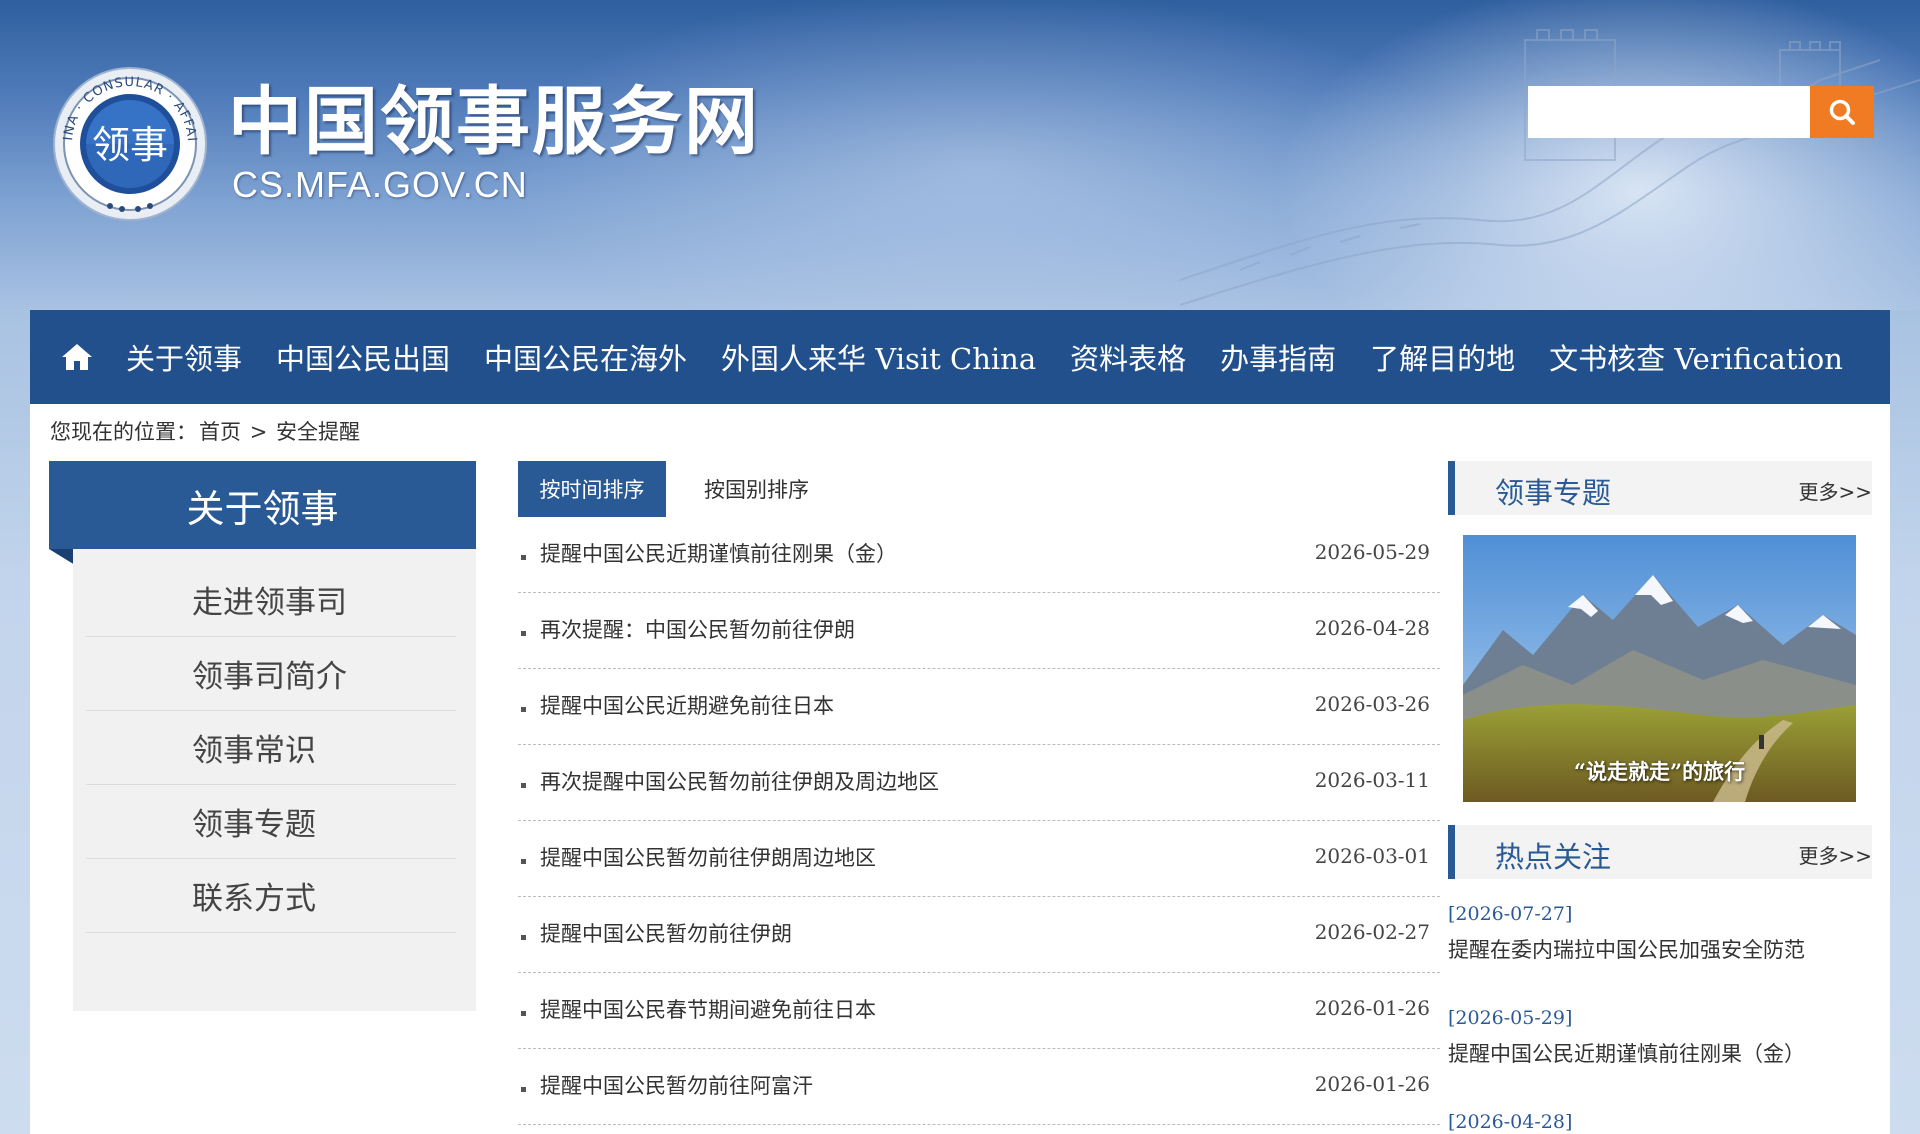  I want to click on home-icon, so click(77, 357).